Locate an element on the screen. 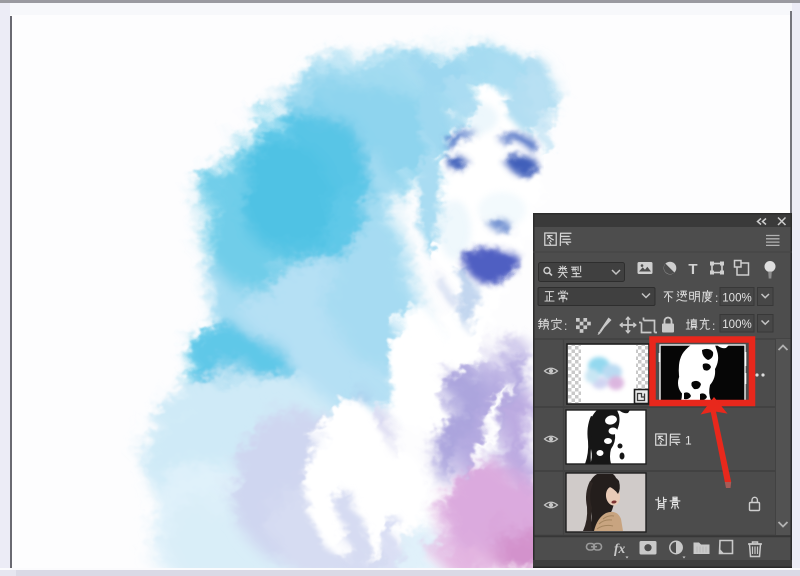 Image resolution: width=800 pixels, height=576 pixels. svg-text: fx is located at coordinates (619, 548).